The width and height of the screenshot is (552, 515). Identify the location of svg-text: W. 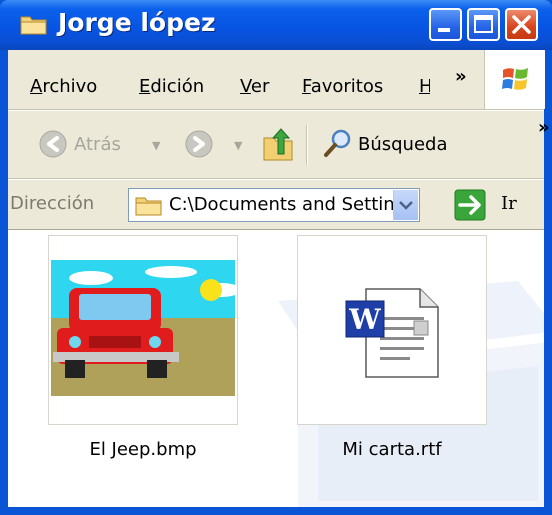
(364, 319).